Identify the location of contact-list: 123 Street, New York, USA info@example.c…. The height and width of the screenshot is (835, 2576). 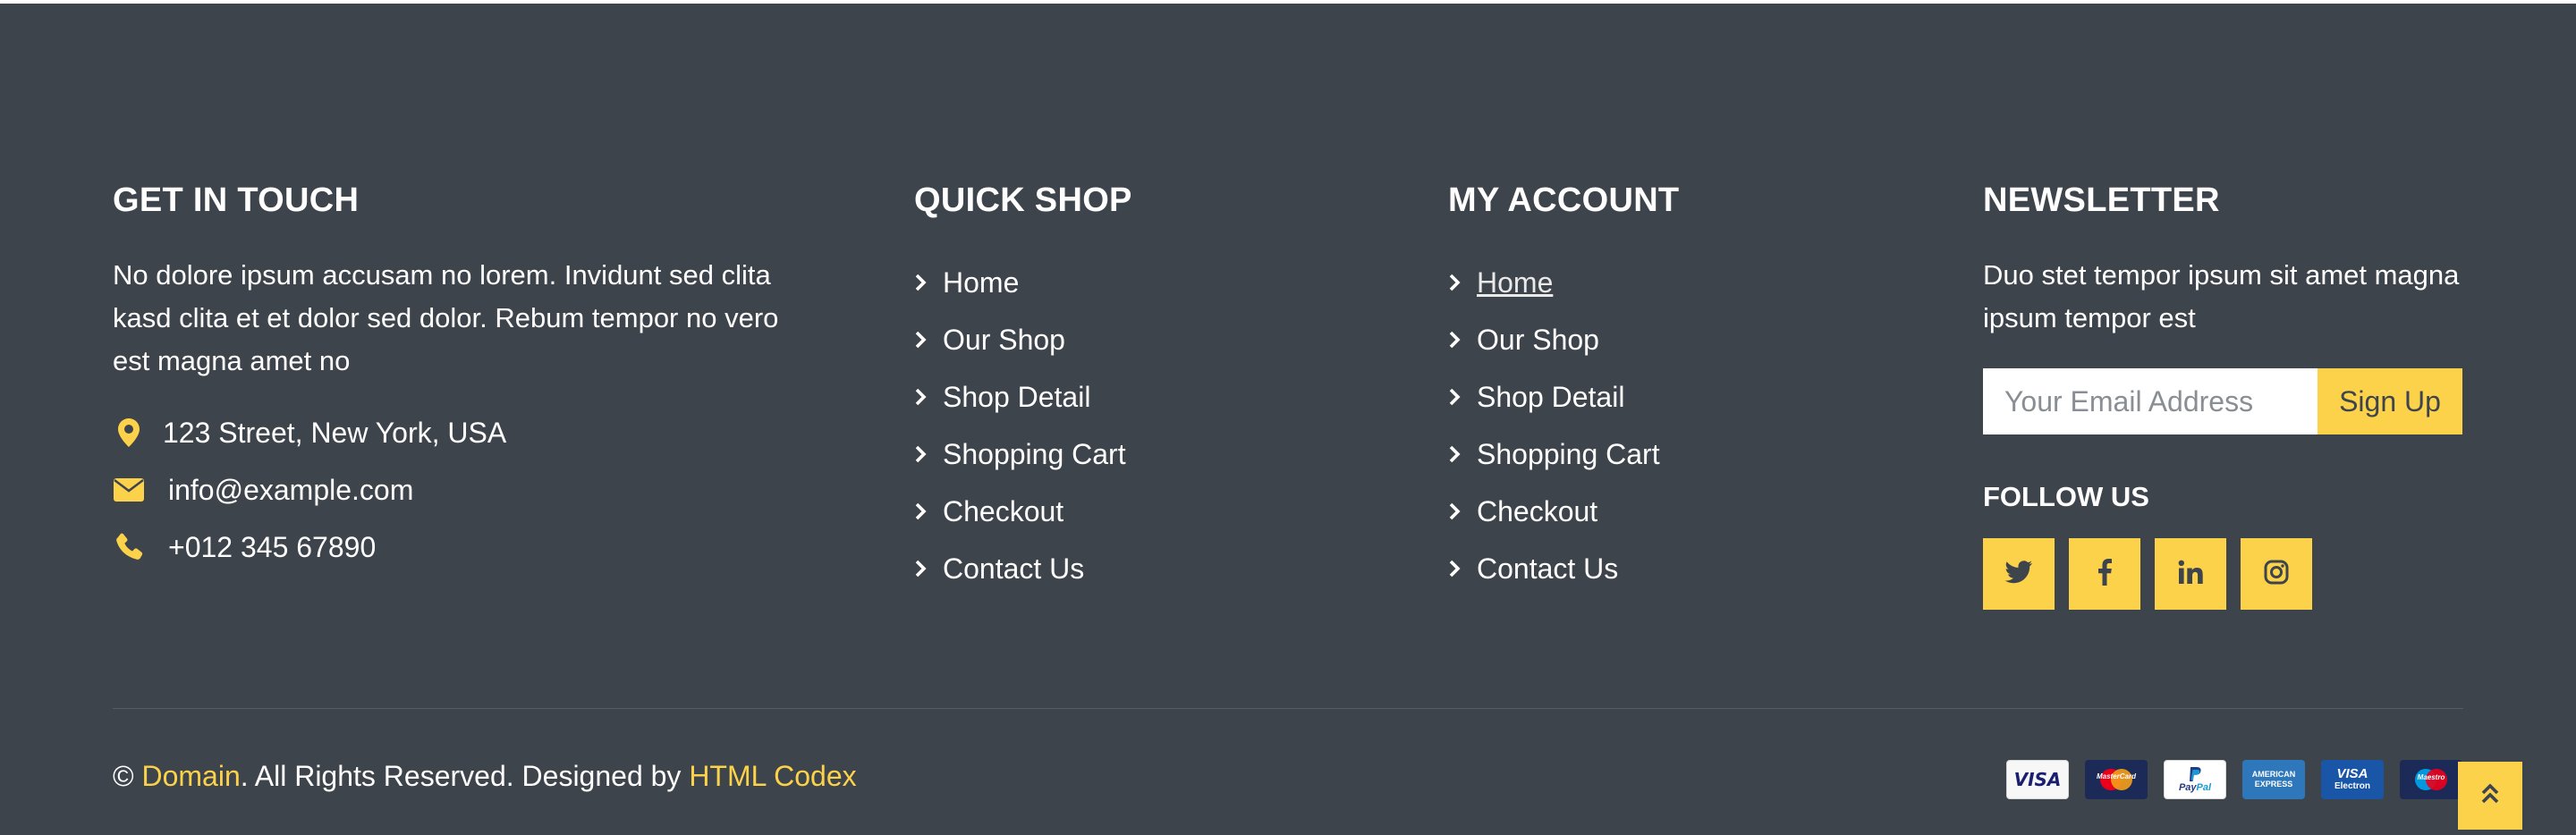
(466, 490).